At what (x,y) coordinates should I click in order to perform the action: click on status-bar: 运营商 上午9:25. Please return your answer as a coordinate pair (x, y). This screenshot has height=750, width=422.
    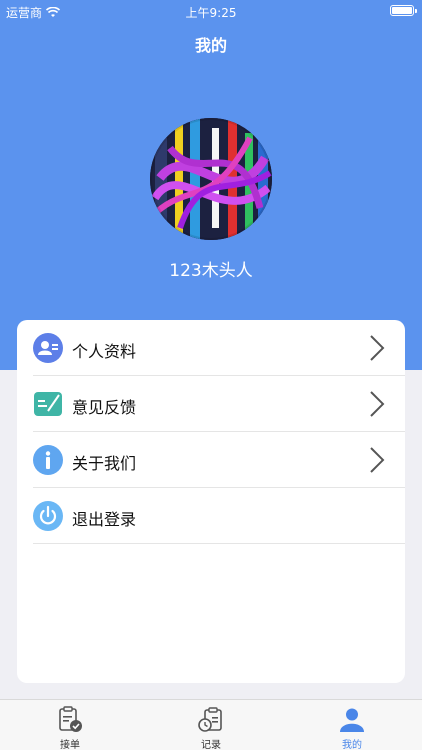
    Looking at the image, I should click on (211, 11).